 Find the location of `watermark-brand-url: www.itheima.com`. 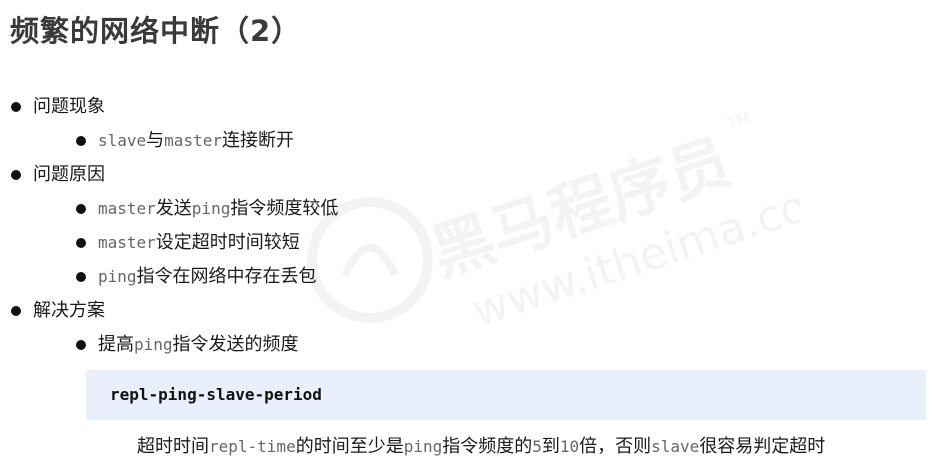

watermark-brand-url: www.itheima.com is located at coordinates (633, 248).